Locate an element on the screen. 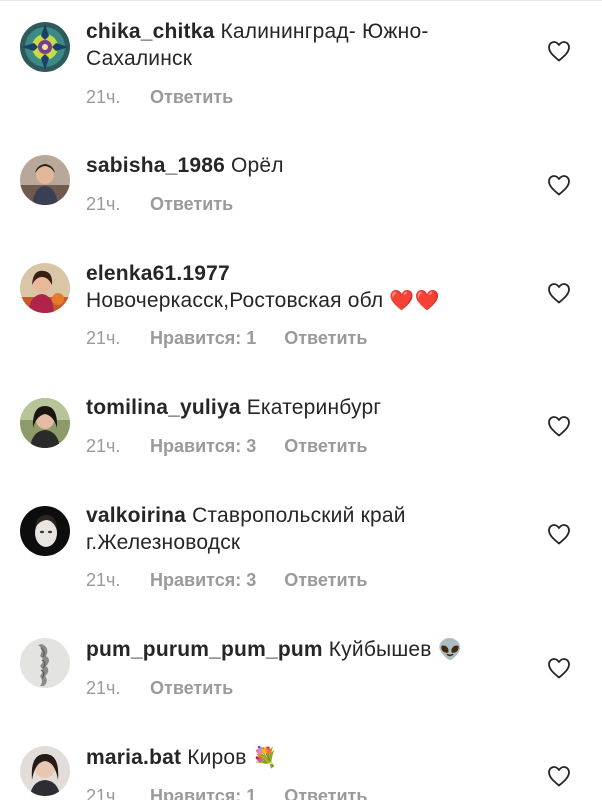  comment-text: maria.bat Киров 💐 is located at coordinates (306, 757).